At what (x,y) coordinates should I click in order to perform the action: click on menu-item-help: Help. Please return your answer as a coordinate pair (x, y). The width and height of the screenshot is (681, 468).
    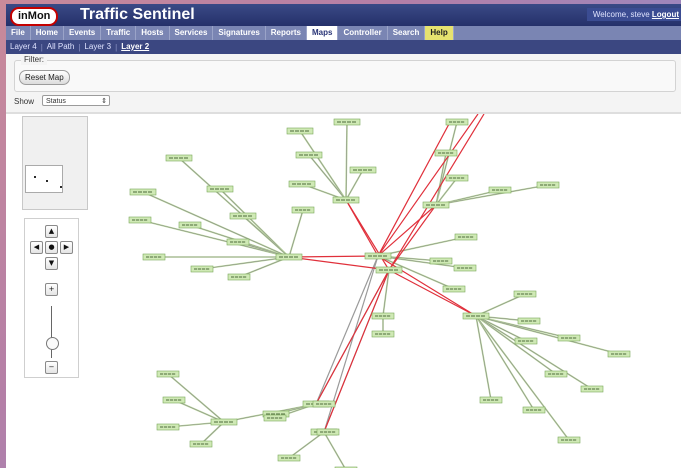
    Looking at the image, I should click on (439, 33).